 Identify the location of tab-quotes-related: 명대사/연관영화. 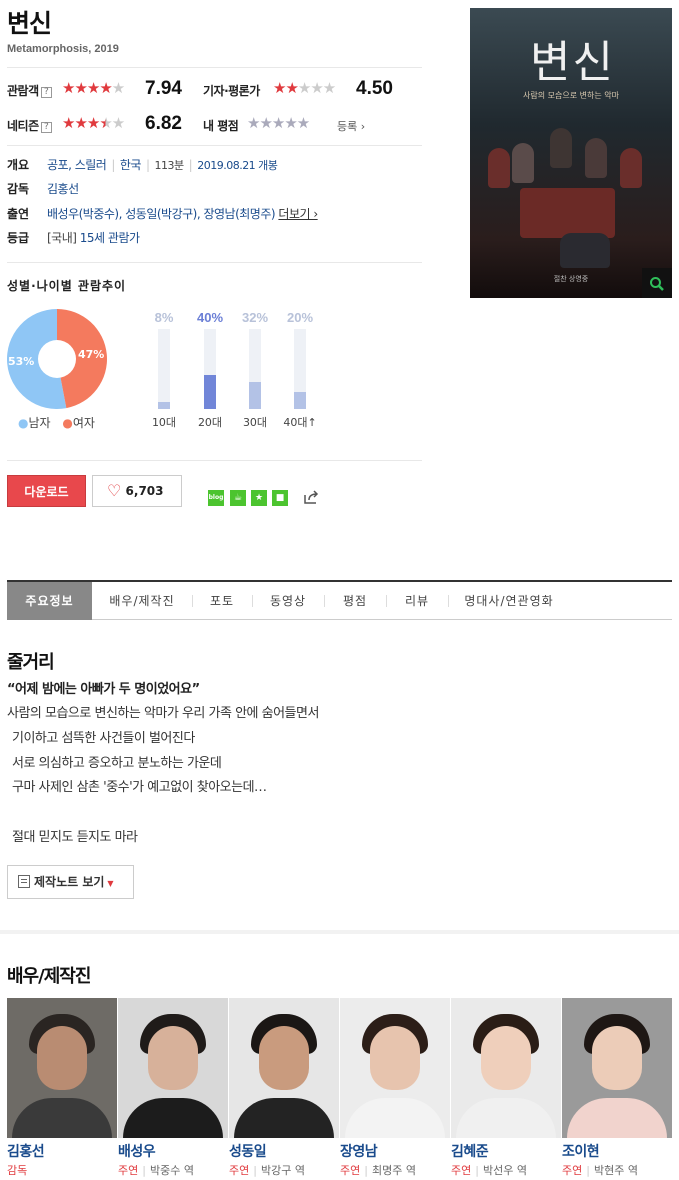
(509, 601).